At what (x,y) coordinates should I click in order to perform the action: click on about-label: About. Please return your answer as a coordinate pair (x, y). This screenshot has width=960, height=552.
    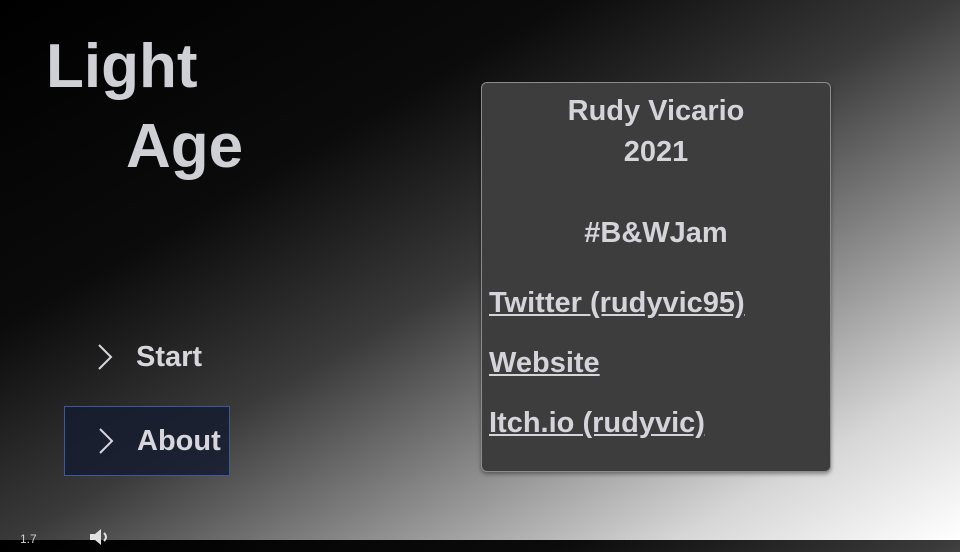
    Looking at the image, I should click on (179, 440).